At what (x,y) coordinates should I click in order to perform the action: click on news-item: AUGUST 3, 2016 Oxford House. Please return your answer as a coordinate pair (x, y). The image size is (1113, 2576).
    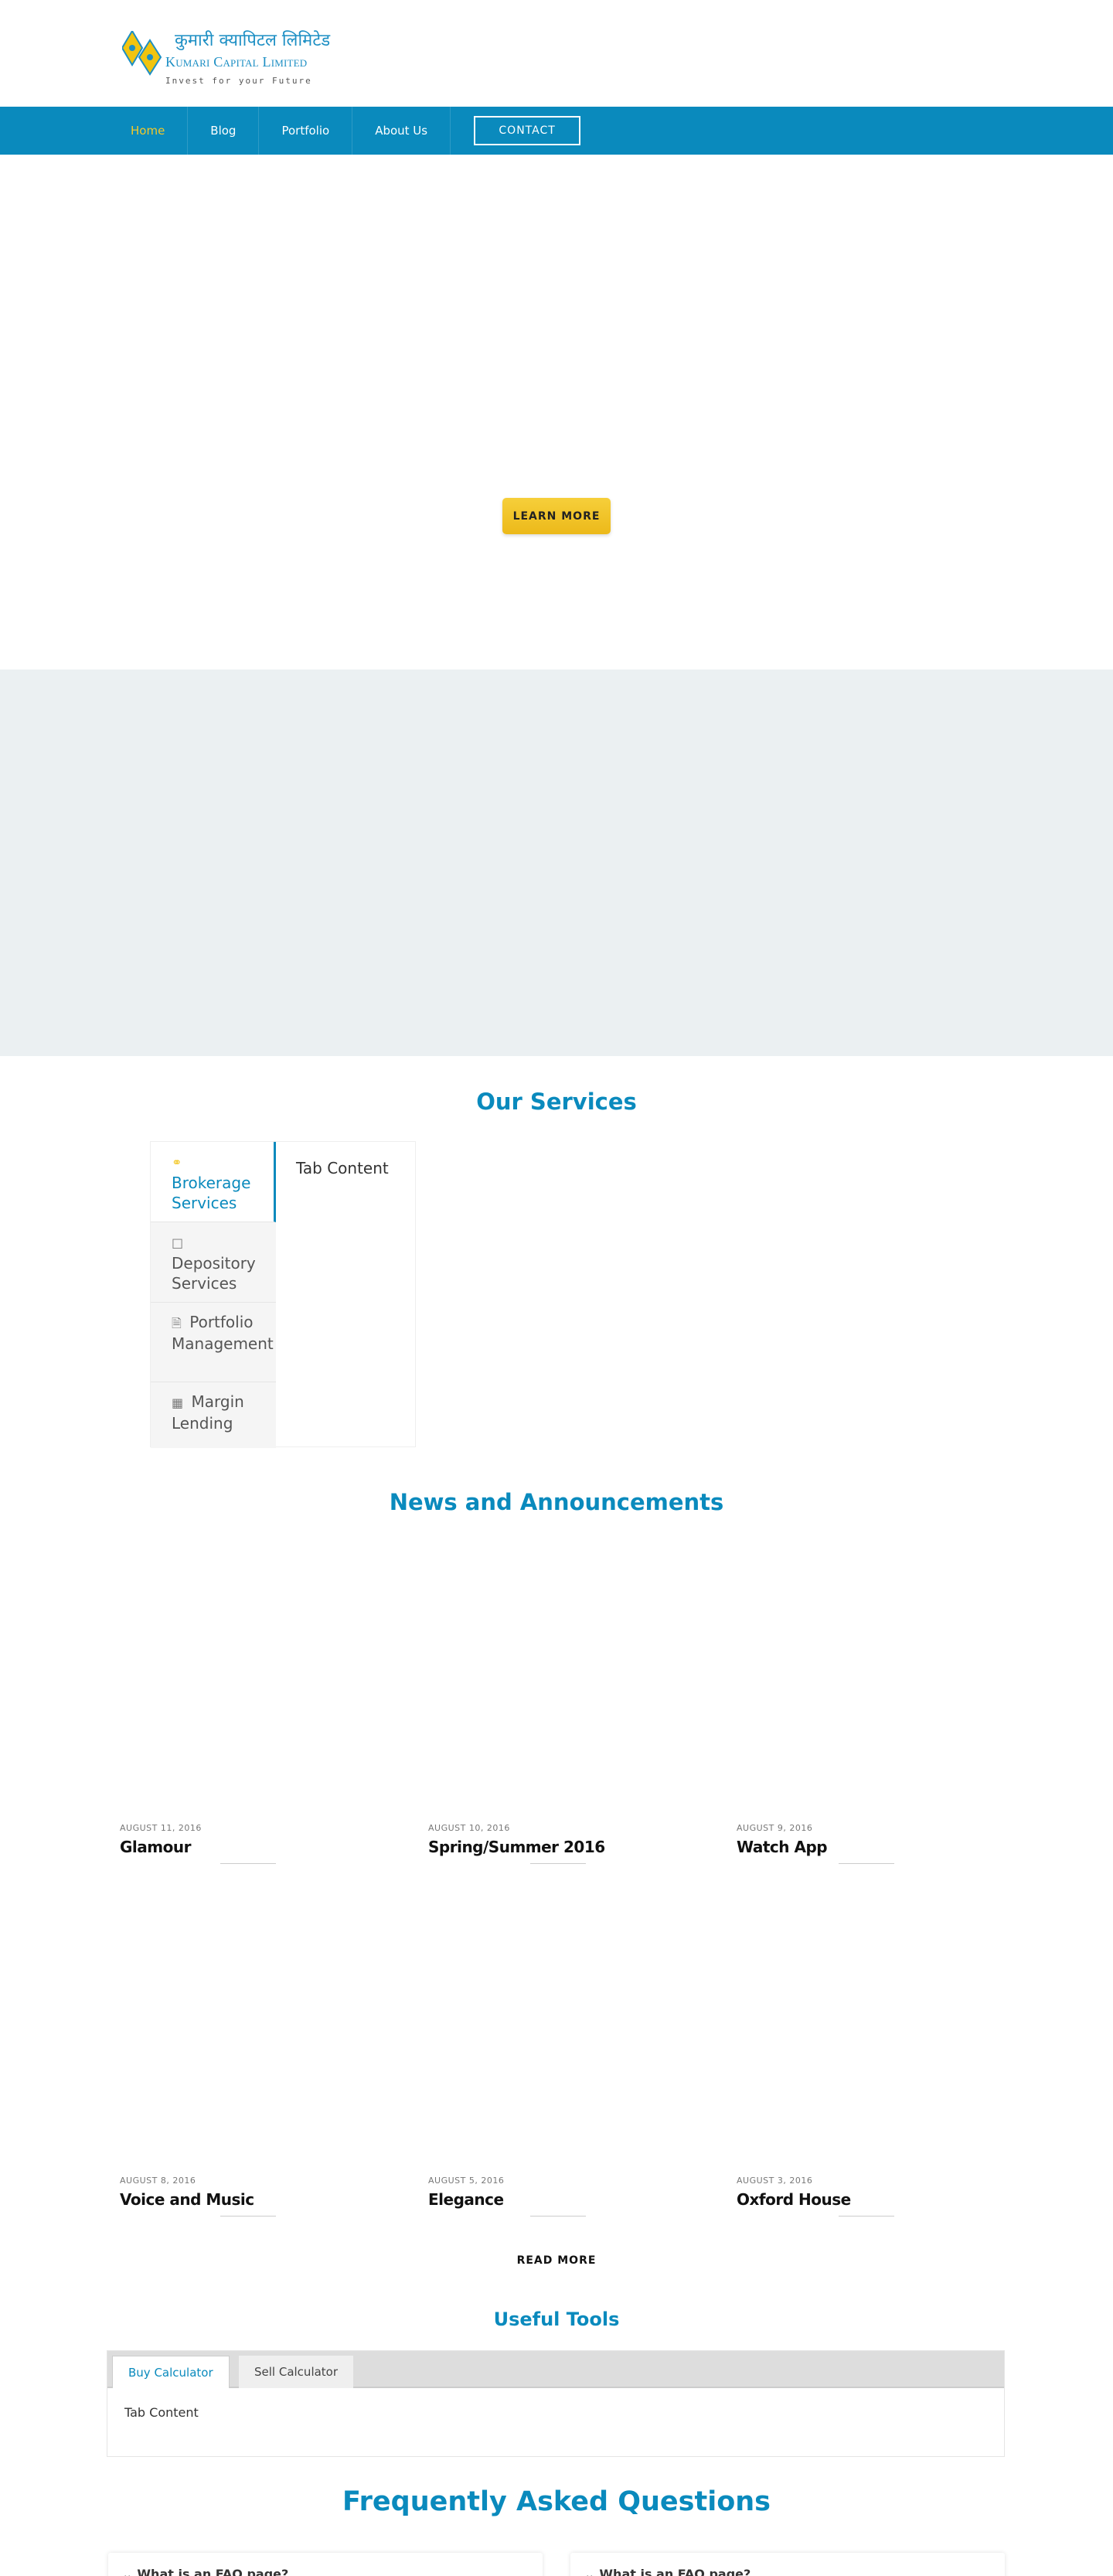
    Looking at the image, I should click on (864, 2196).